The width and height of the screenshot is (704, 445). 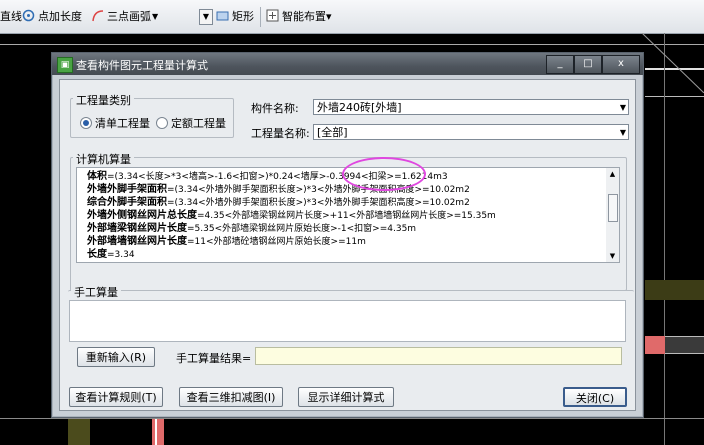 I want to click on quota-quantity-label: 定额工程量, so click(x=198, y=123).